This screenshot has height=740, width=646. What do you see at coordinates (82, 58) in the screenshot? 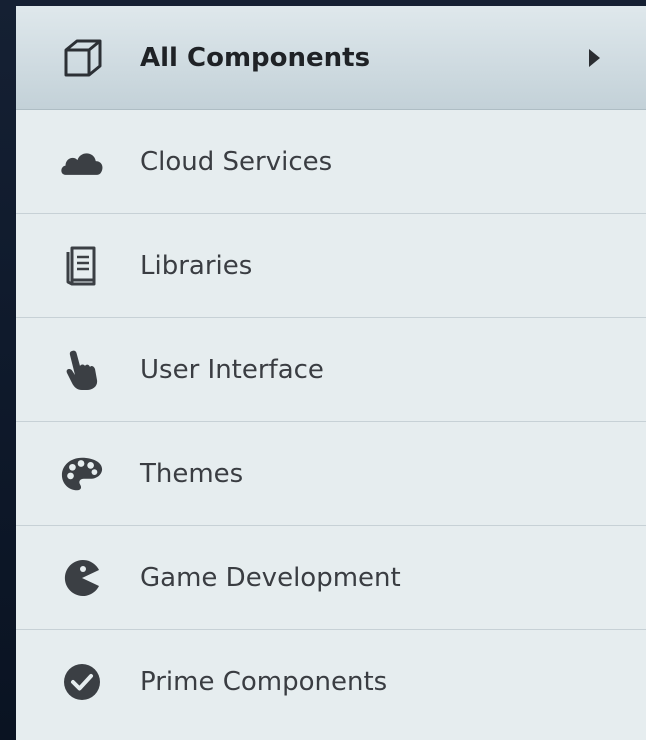
I see `cube-icon` at bounding box center [82, 58].